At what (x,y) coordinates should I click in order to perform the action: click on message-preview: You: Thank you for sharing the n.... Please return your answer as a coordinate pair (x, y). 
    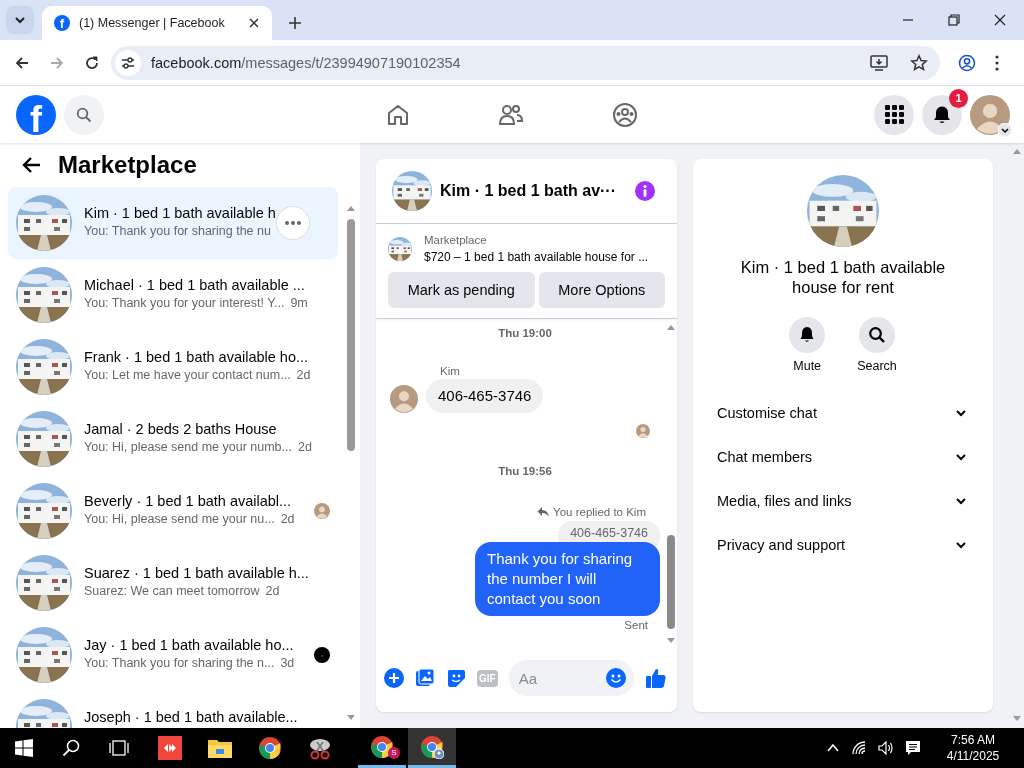
    Looking at the image, I should click on (179, 663).